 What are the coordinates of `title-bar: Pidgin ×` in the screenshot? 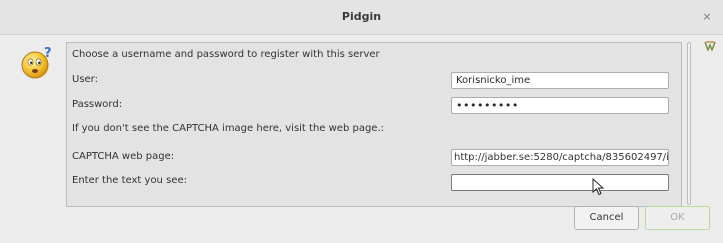 It's located at (361, 17).